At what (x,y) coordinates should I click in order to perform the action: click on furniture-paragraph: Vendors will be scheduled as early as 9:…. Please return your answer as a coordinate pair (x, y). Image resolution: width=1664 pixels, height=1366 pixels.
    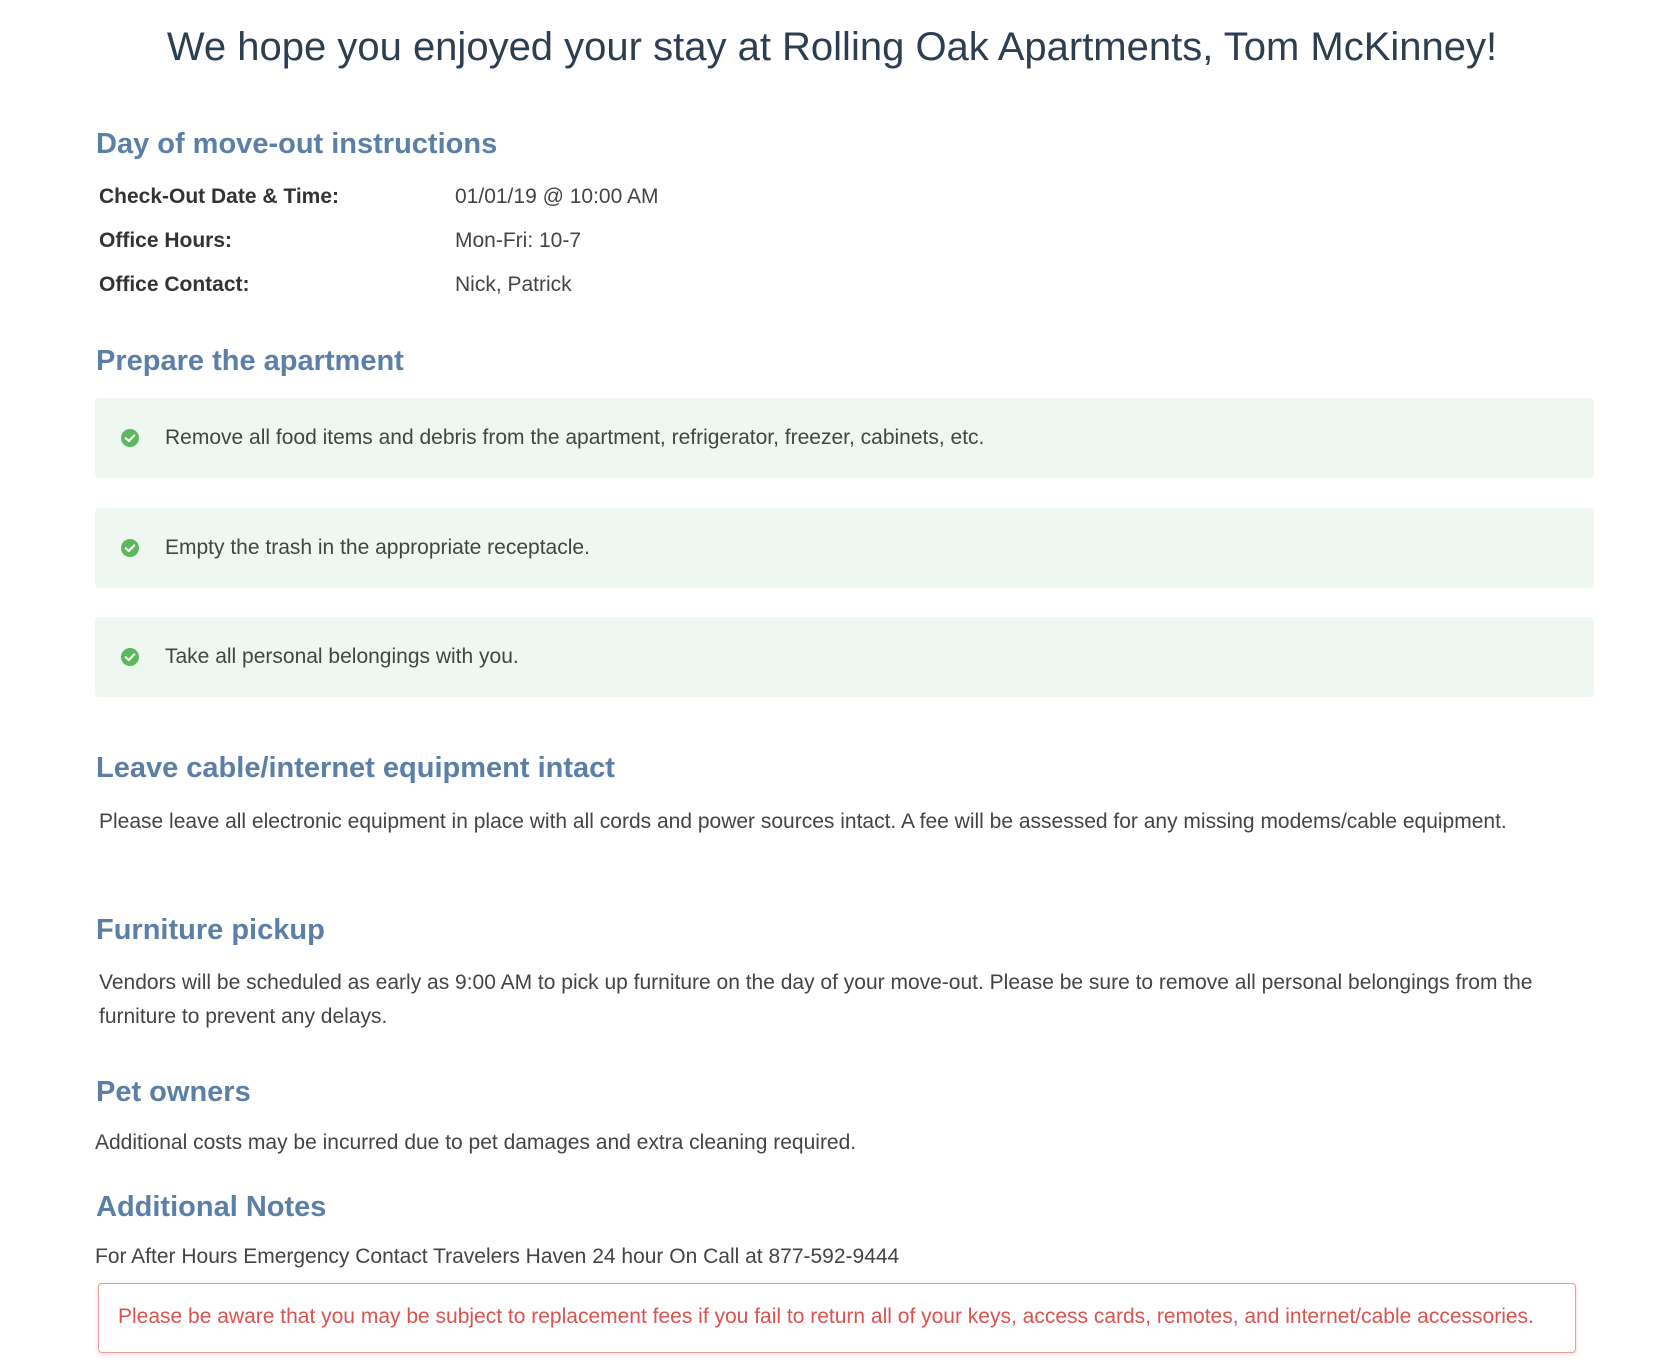
    Looking at the image, I should click on (816, 999).